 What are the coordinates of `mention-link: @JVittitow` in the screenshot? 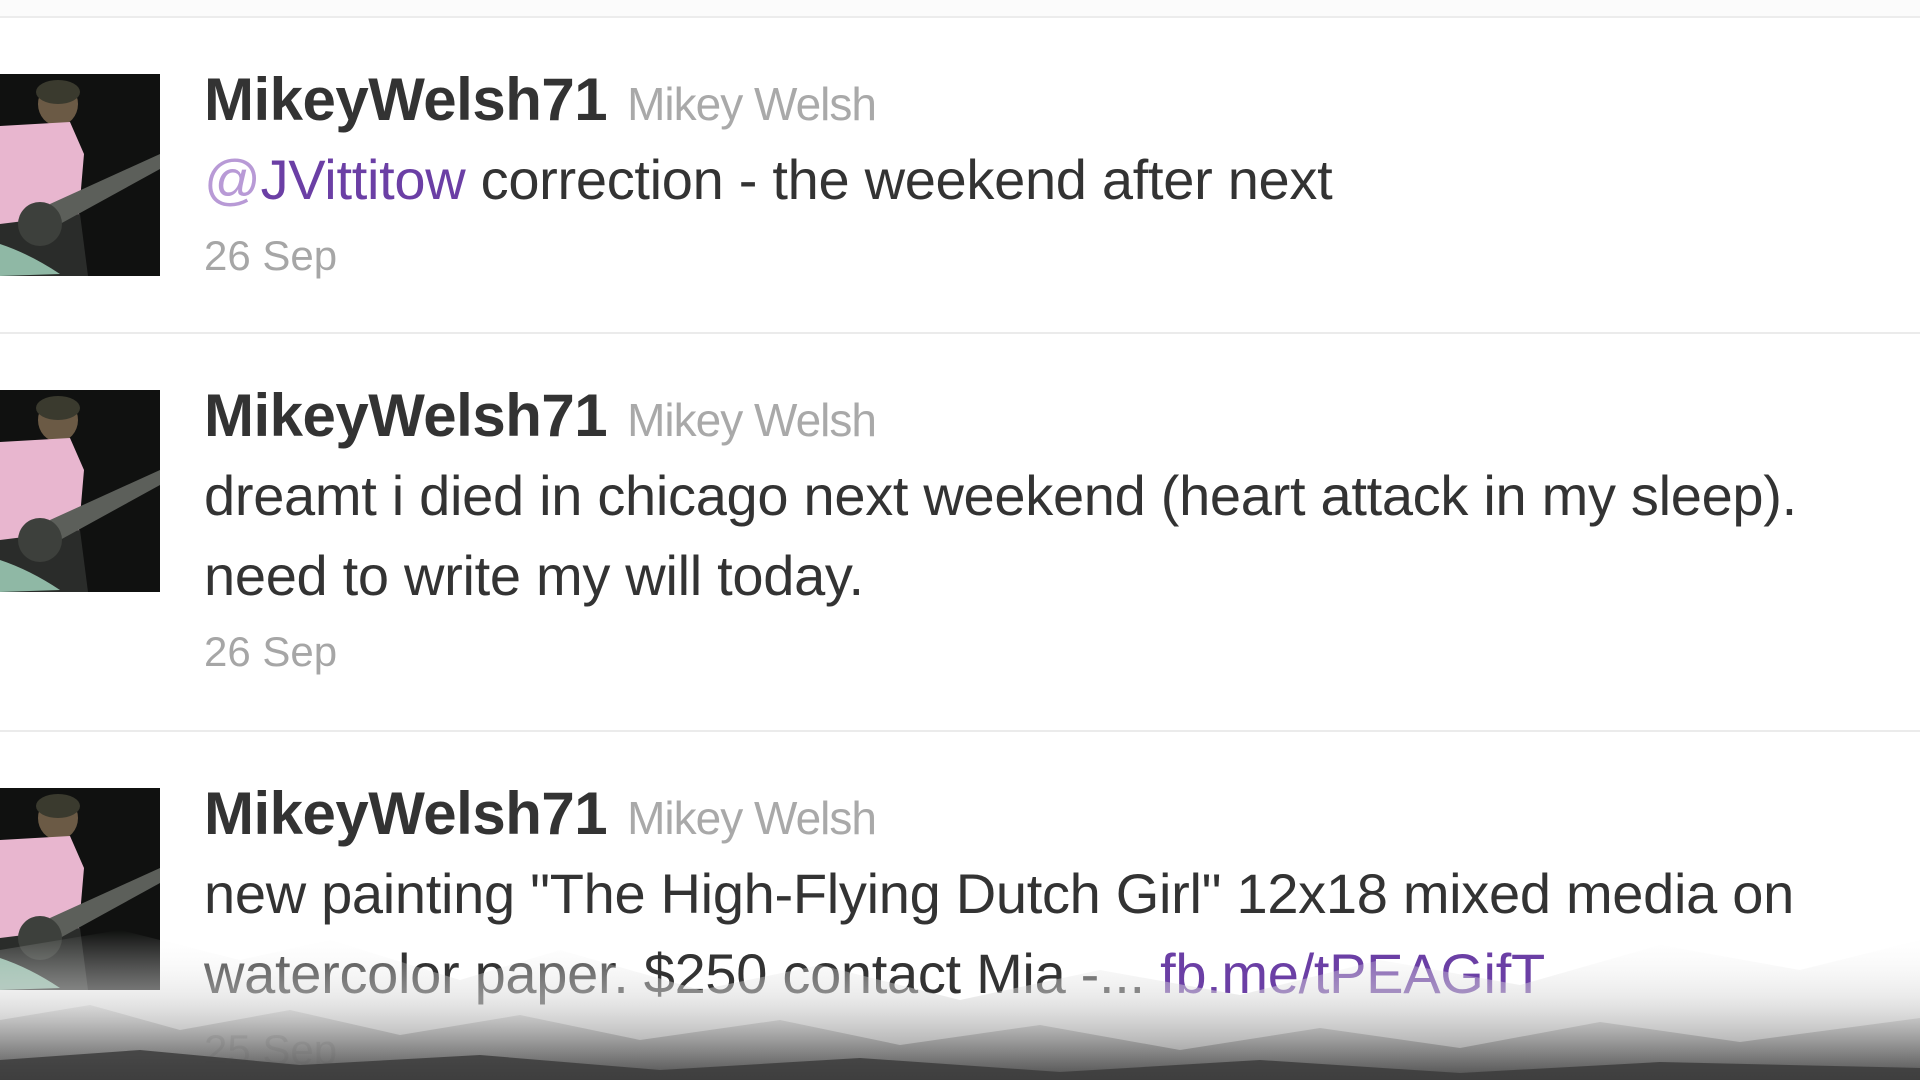 It's located at (335, 179).